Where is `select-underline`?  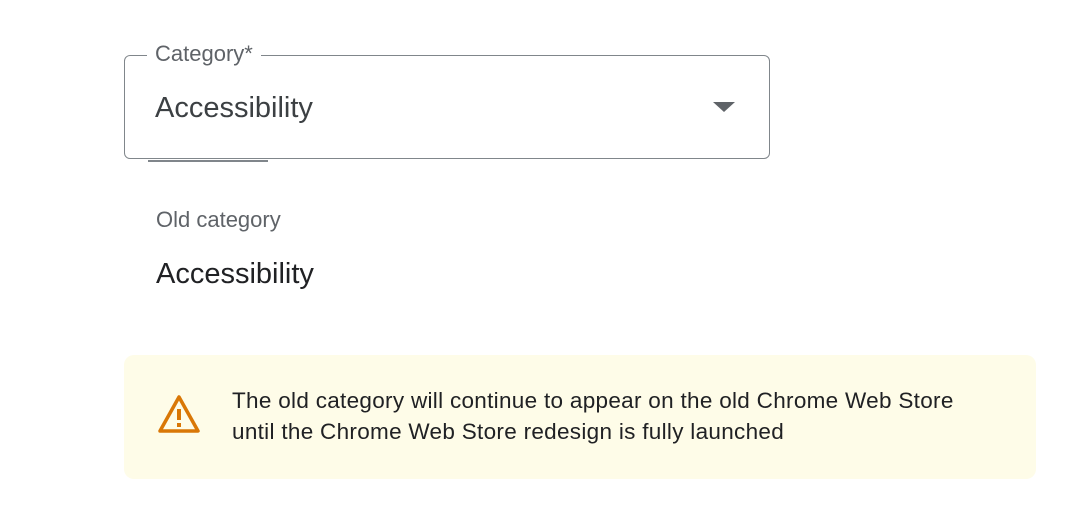 select-underline is located at coordinates (208, 161).